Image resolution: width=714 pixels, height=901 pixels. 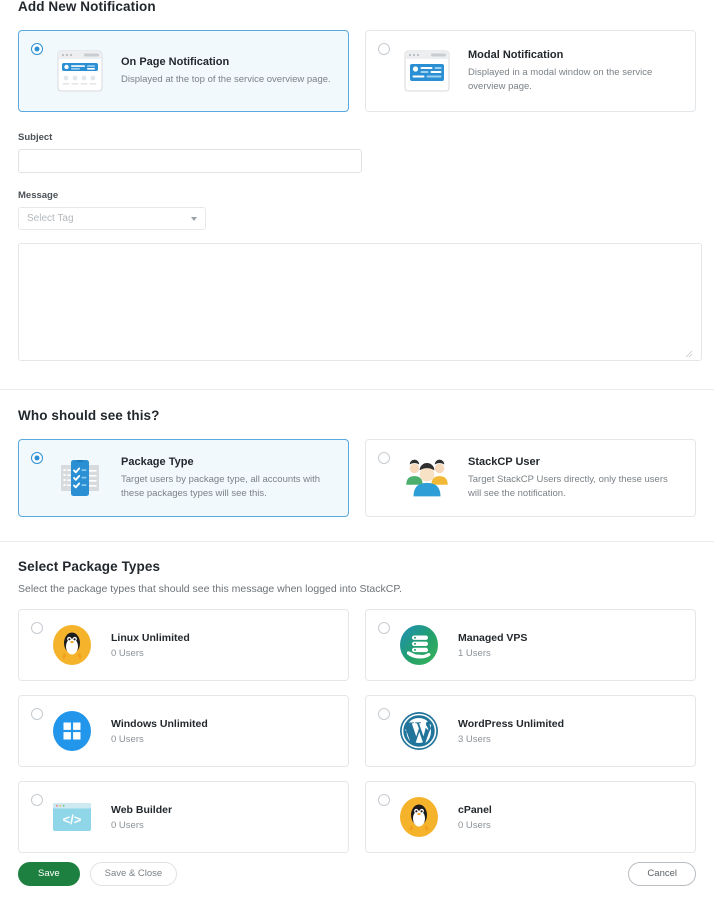 What do you see at coordinates (72, 731) in the screenshot?
I see `windows-icon` at bounding box center [72, 731].